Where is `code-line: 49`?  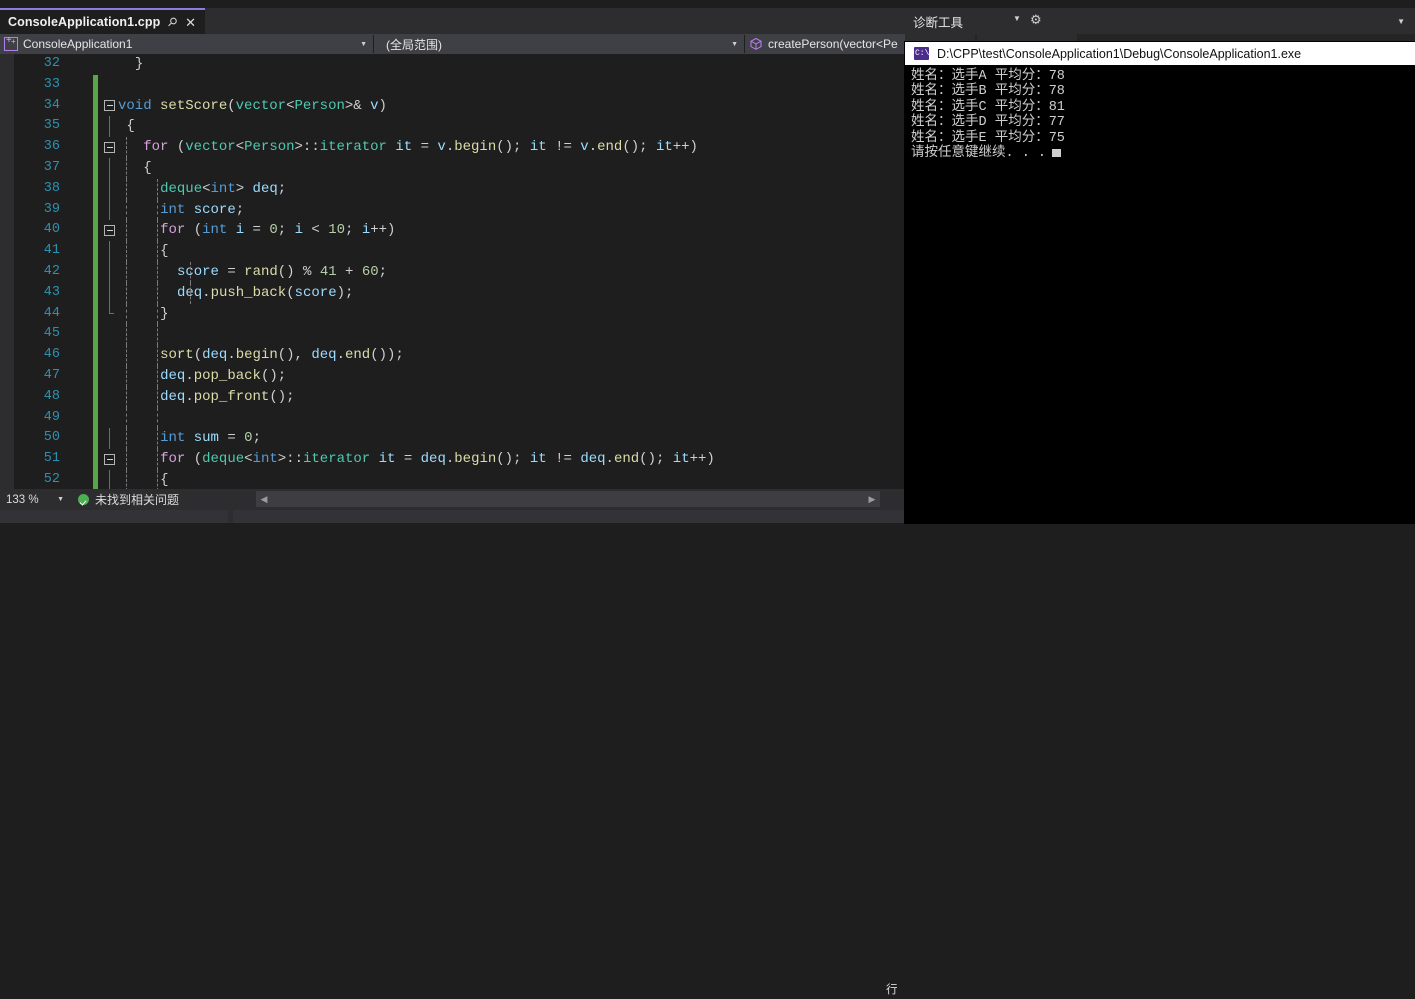 code-line: 49 is located at coordinates (452, 418).